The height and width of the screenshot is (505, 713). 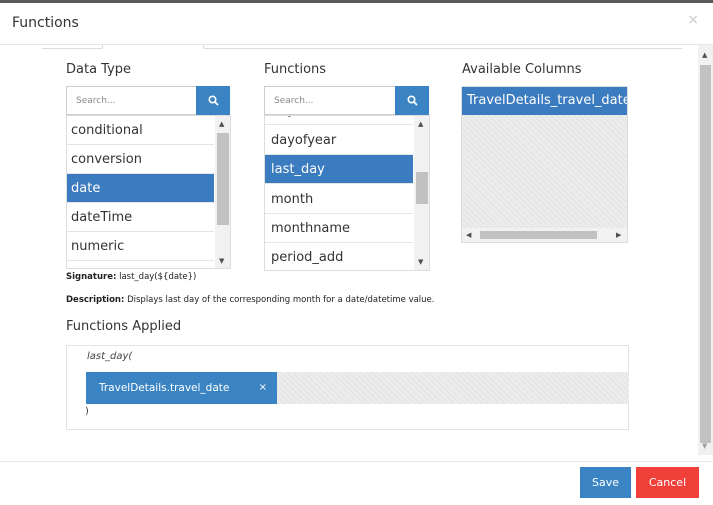 I want to click on save-button: Save, so click(x=605, y=482).